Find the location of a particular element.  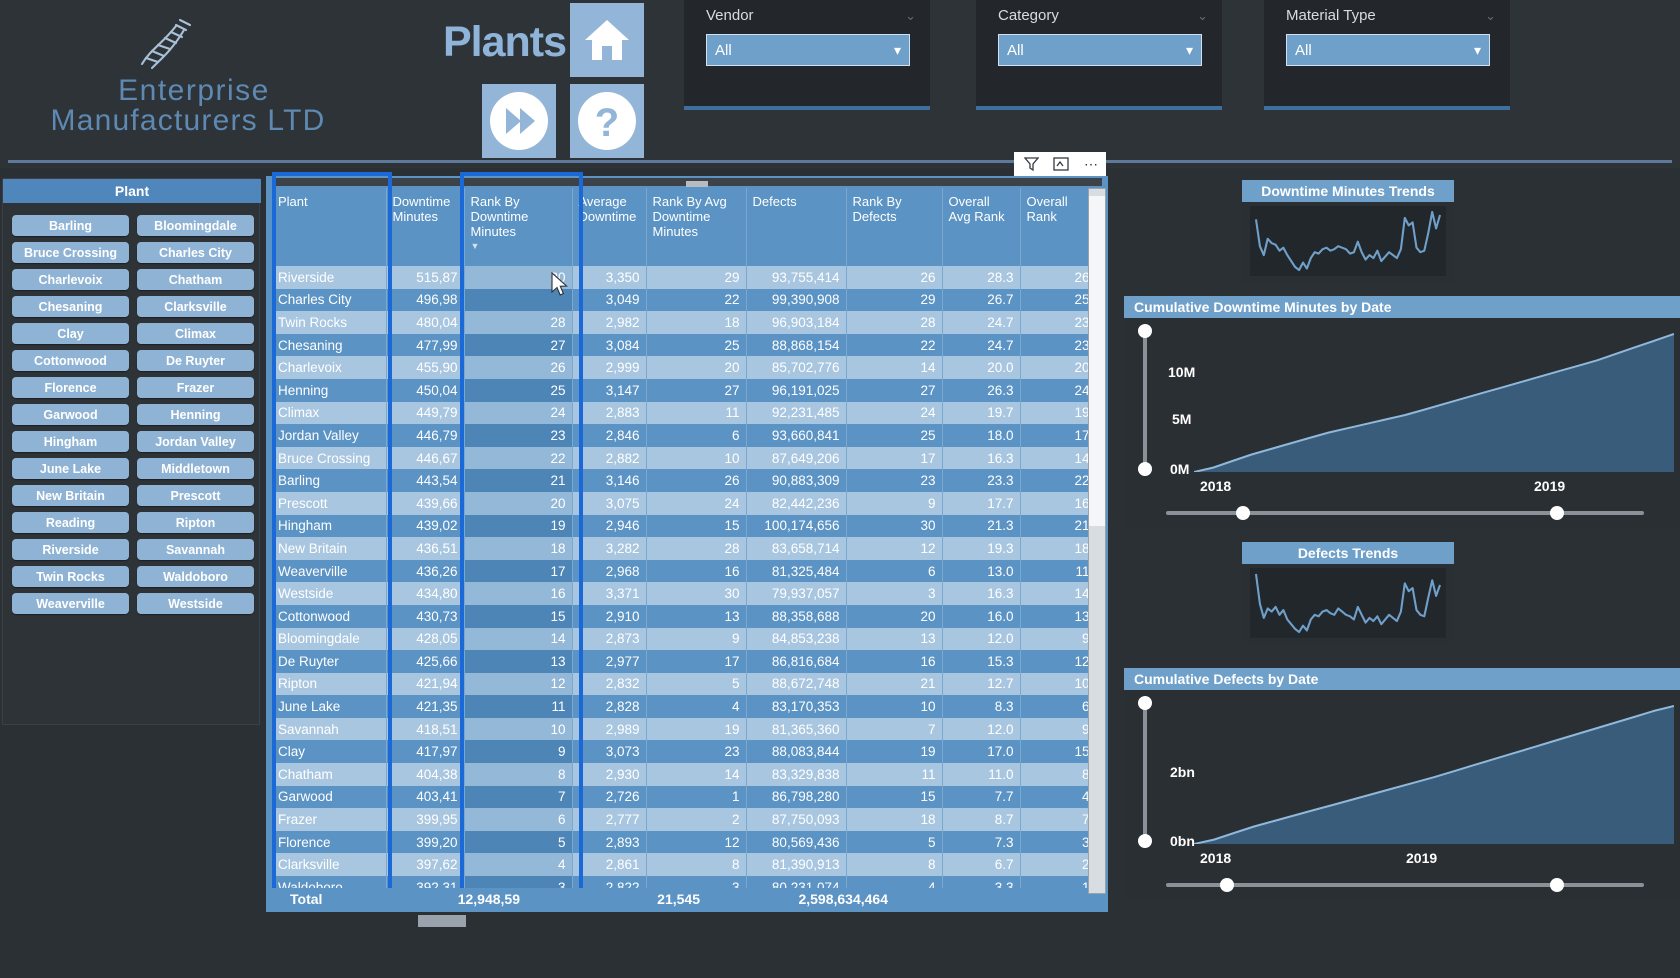

plant-chip: Clay is located at coordinates (70, 333).